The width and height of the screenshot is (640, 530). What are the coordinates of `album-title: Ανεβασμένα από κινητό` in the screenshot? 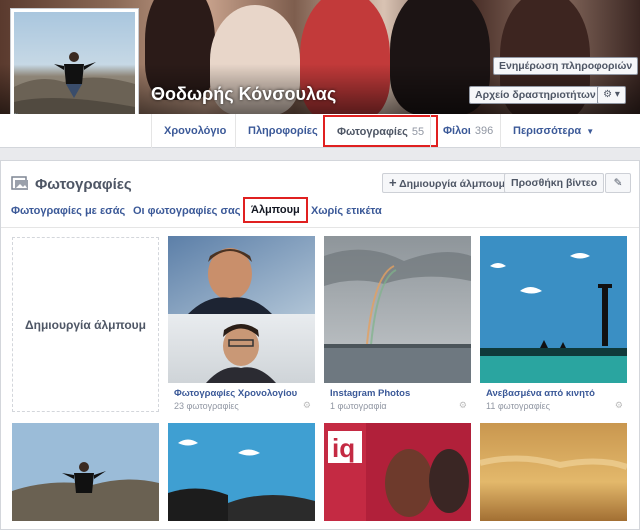 It's located at (540, 393).